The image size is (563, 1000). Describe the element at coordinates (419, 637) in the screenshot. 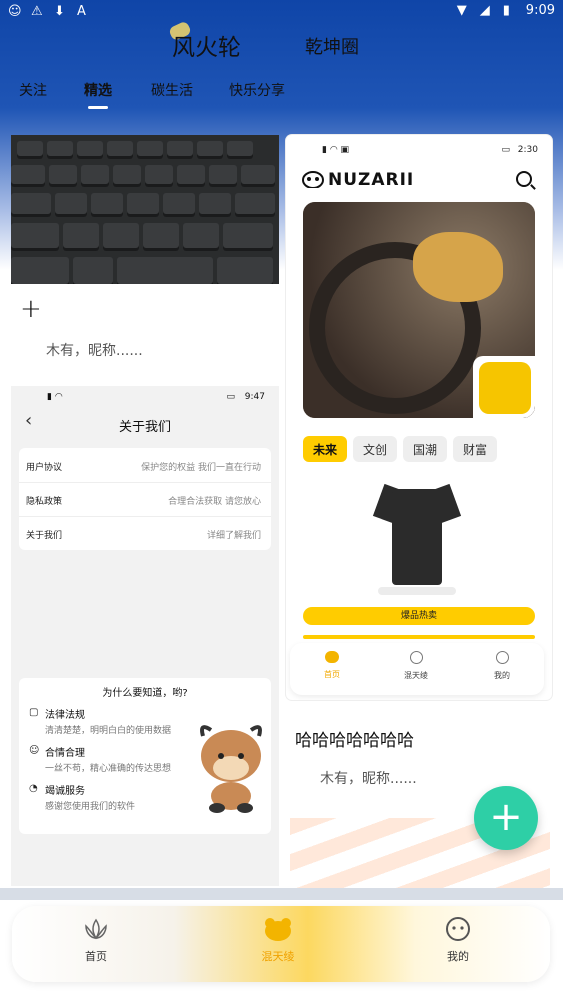

I see `banner-strip` at that location.